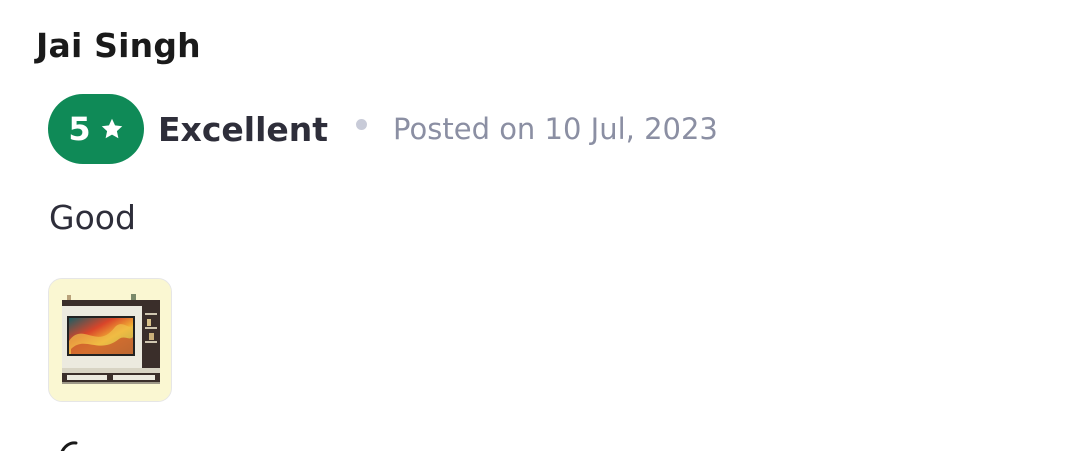  What do you see at coordinates (96, 129) in the screenshot?
I see `rating-badge: 5` at bounding box center [96, 129].